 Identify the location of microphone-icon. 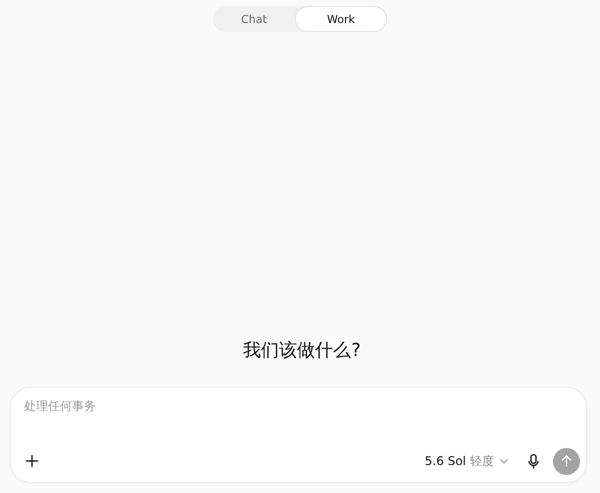
(533, 461).